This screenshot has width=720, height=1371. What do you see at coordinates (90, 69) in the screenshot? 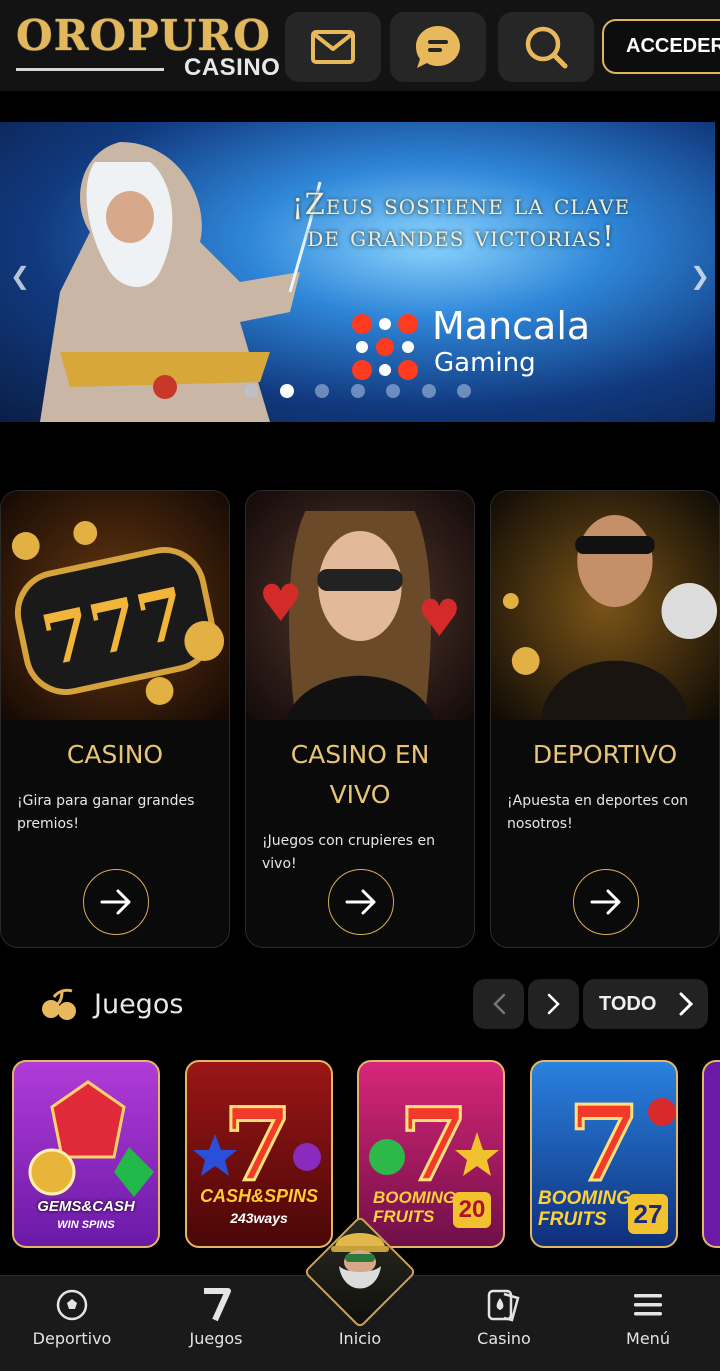
I see `logo-underline` at bounding box center [90, 69].